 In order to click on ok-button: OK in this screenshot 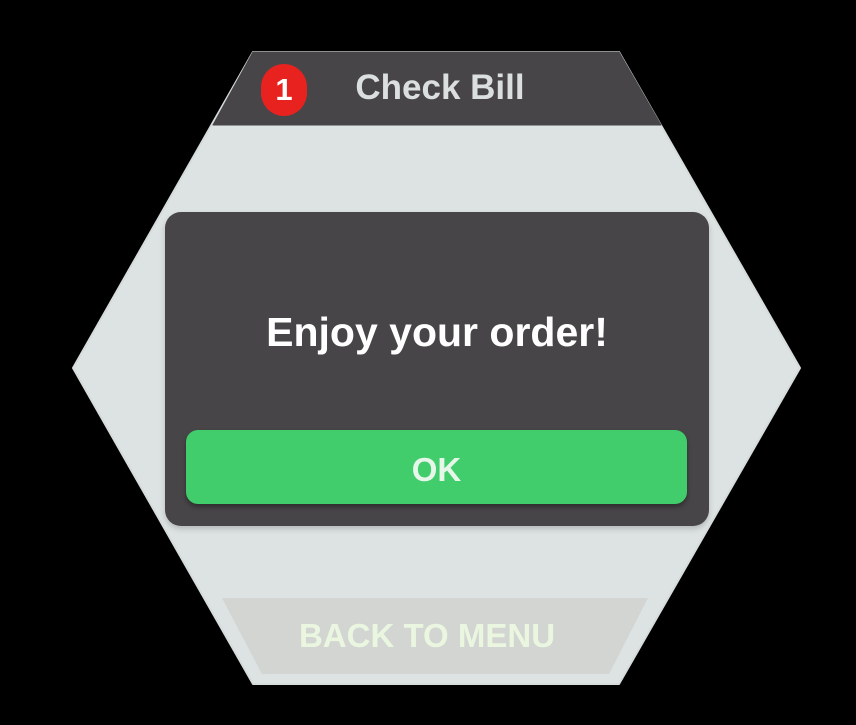, I will do `click(436, 467)`.